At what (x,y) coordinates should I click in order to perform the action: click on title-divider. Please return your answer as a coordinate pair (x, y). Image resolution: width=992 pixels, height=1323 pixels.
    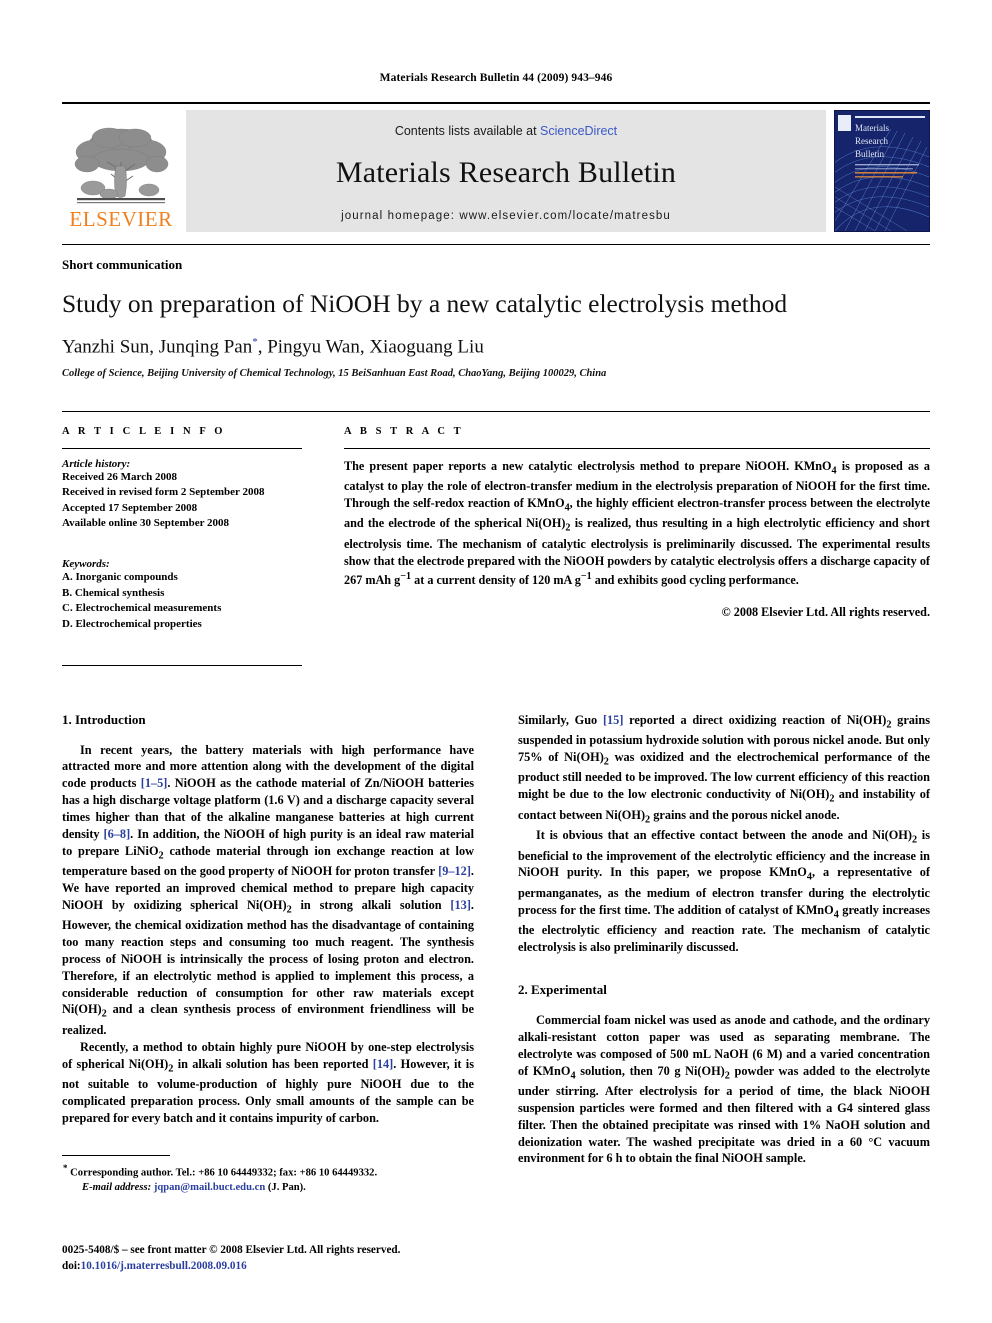
    Looking at the image, I should click on (496, 244).